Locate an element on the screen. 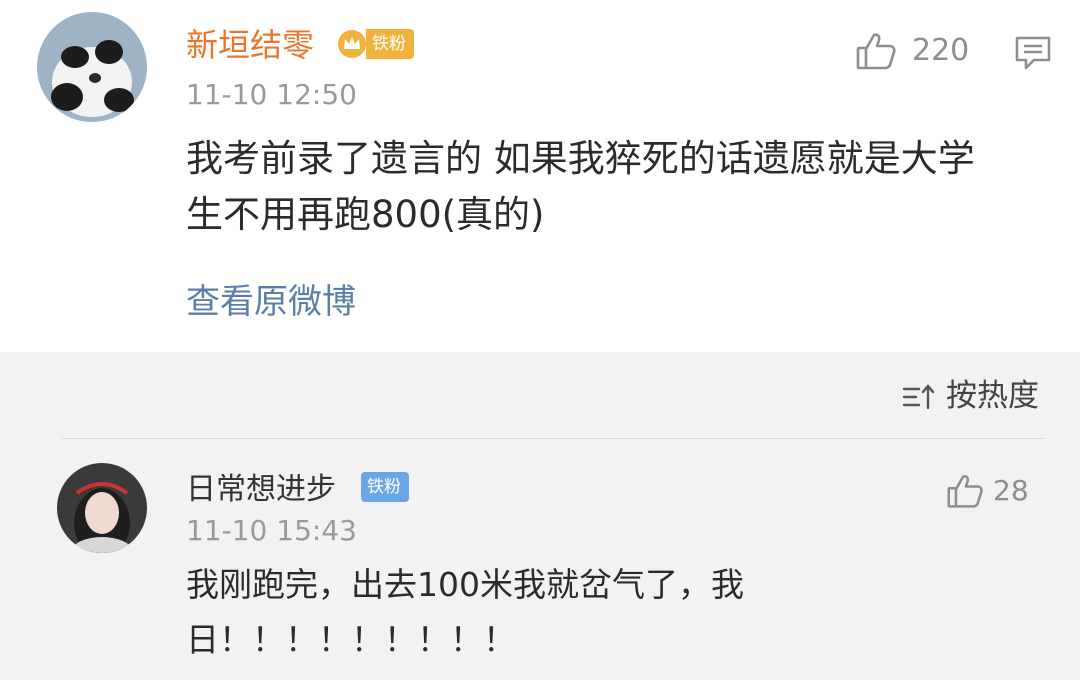  reply-fan-badge: 铁粉 is located at coordinates (385, 487).